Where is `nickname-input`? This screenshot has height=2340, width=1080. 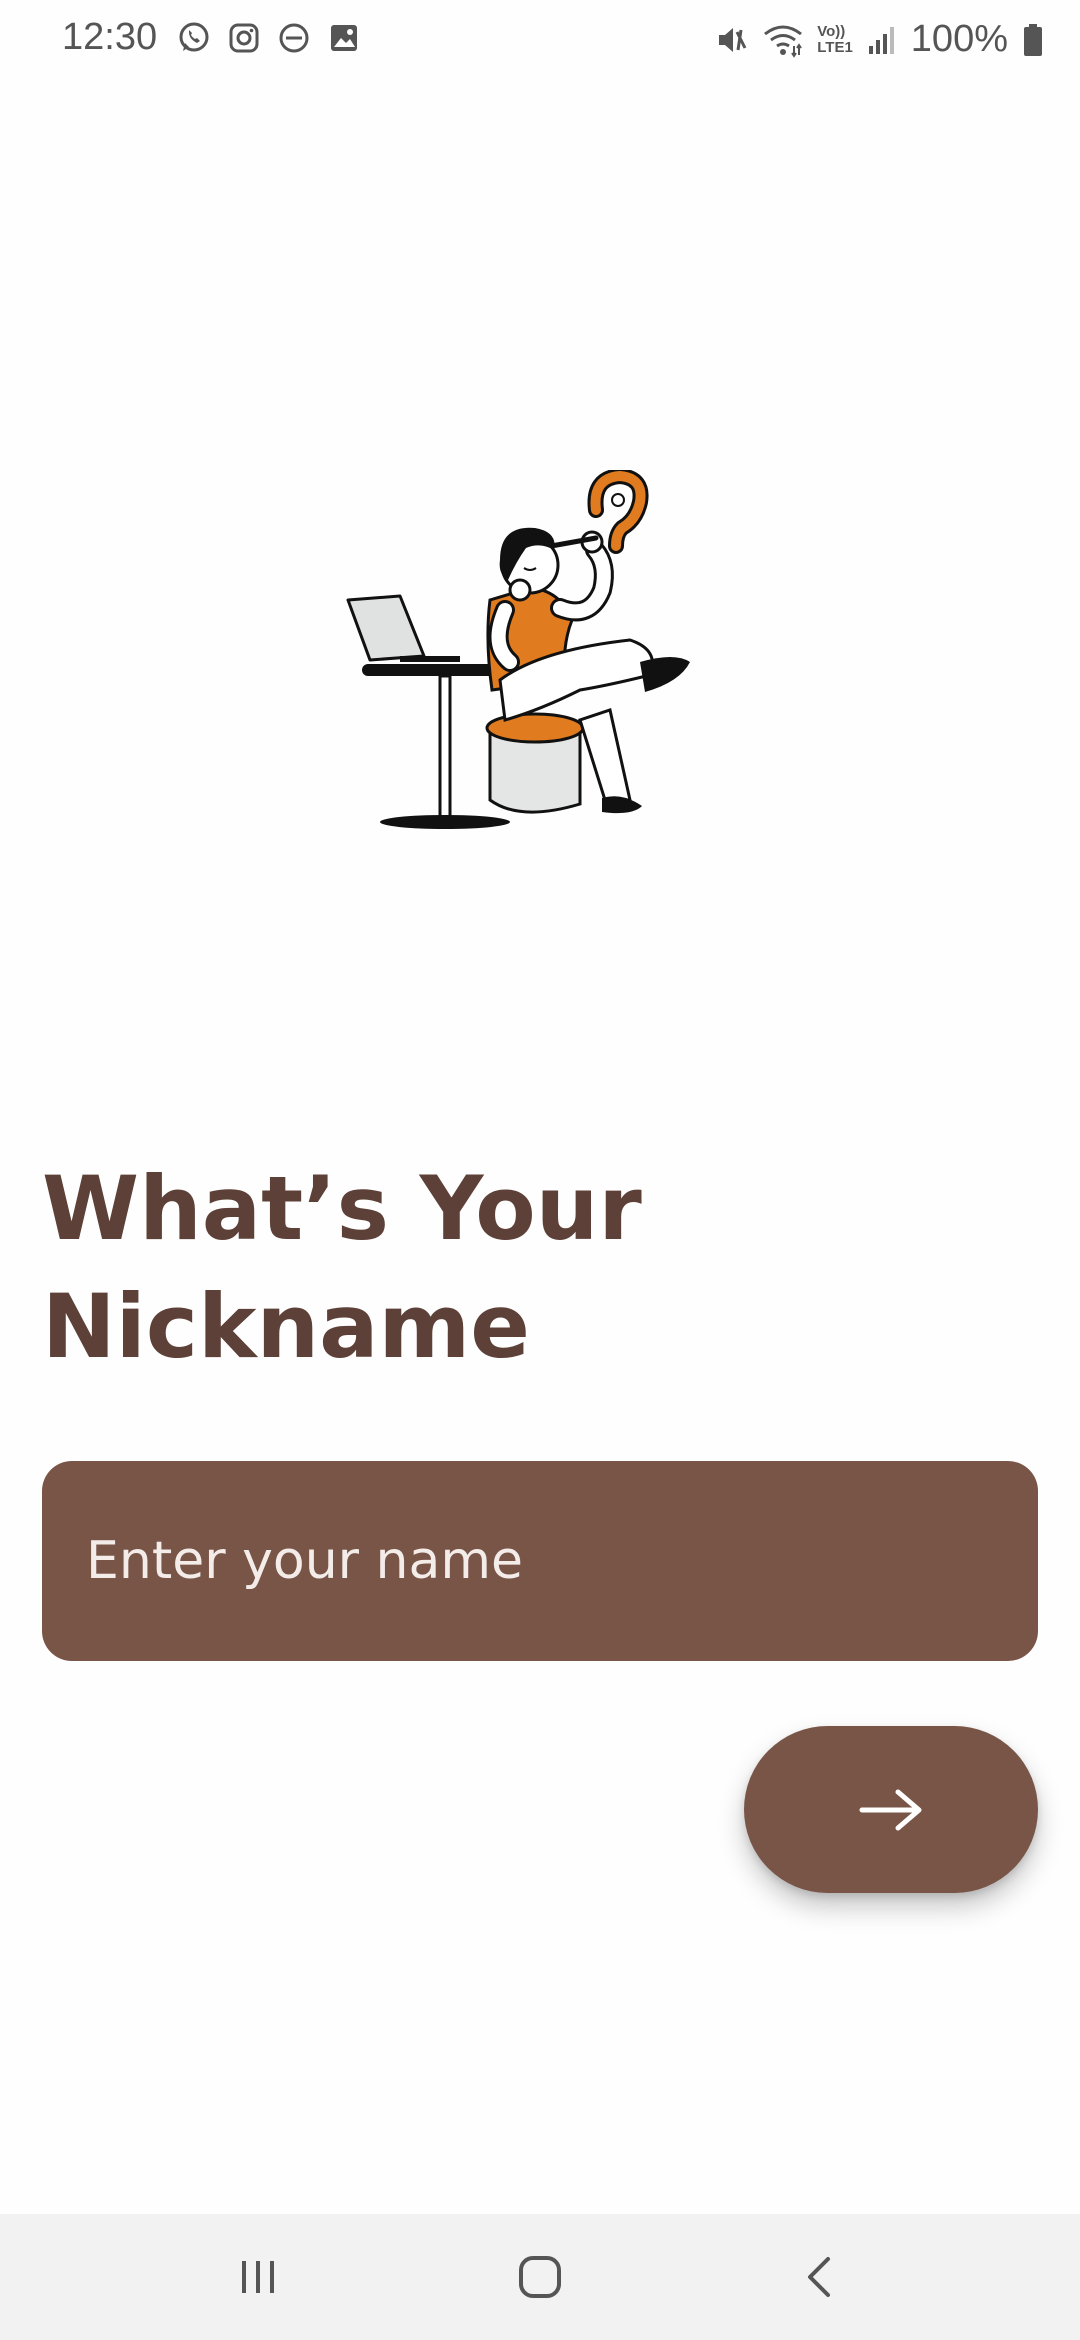 nickname-input is located at coordinates (540, 1561).